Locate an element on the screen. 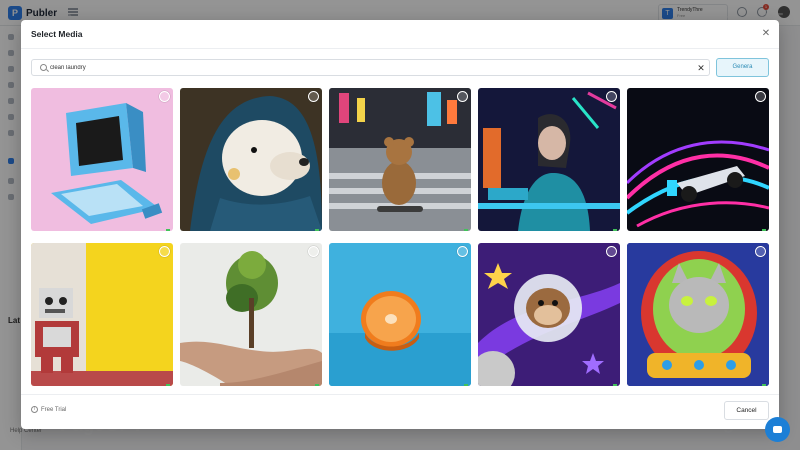 Image resolution: width=800 pixels, height=450 pixels. modal-title: Select Media is located at coordinates (57, 34).